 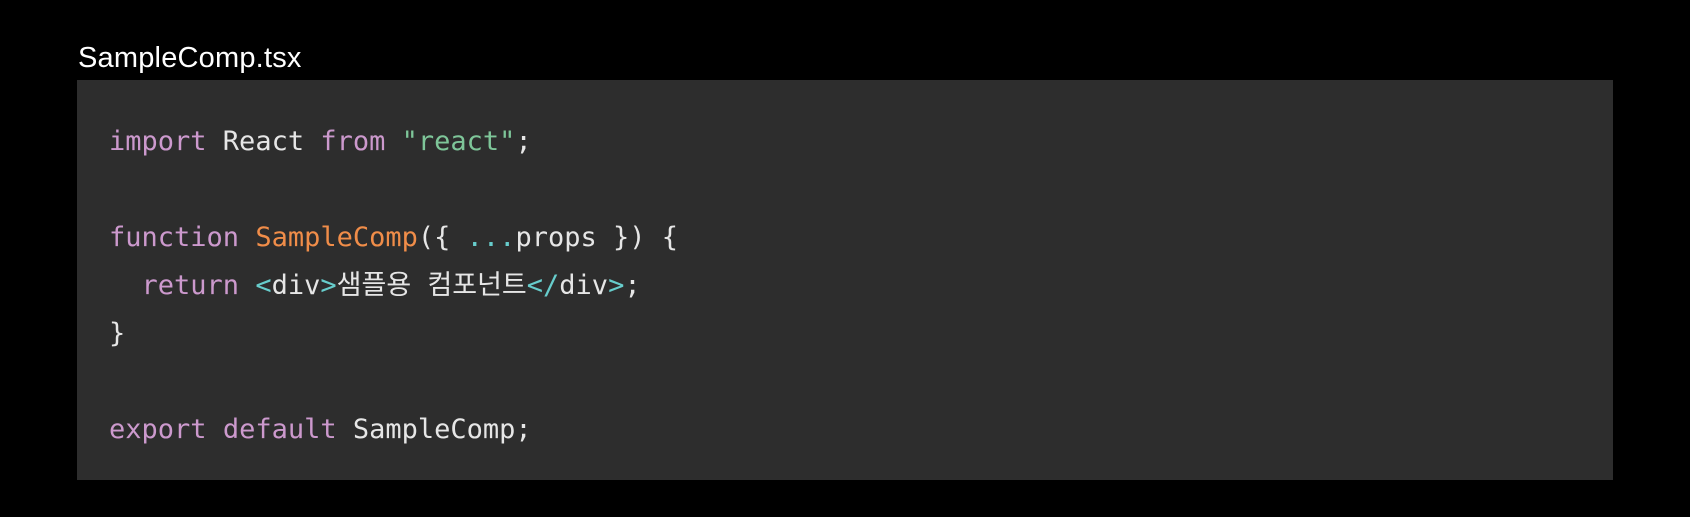 I want to click on code-token-punctuation: </, so click(x=543, y=285).